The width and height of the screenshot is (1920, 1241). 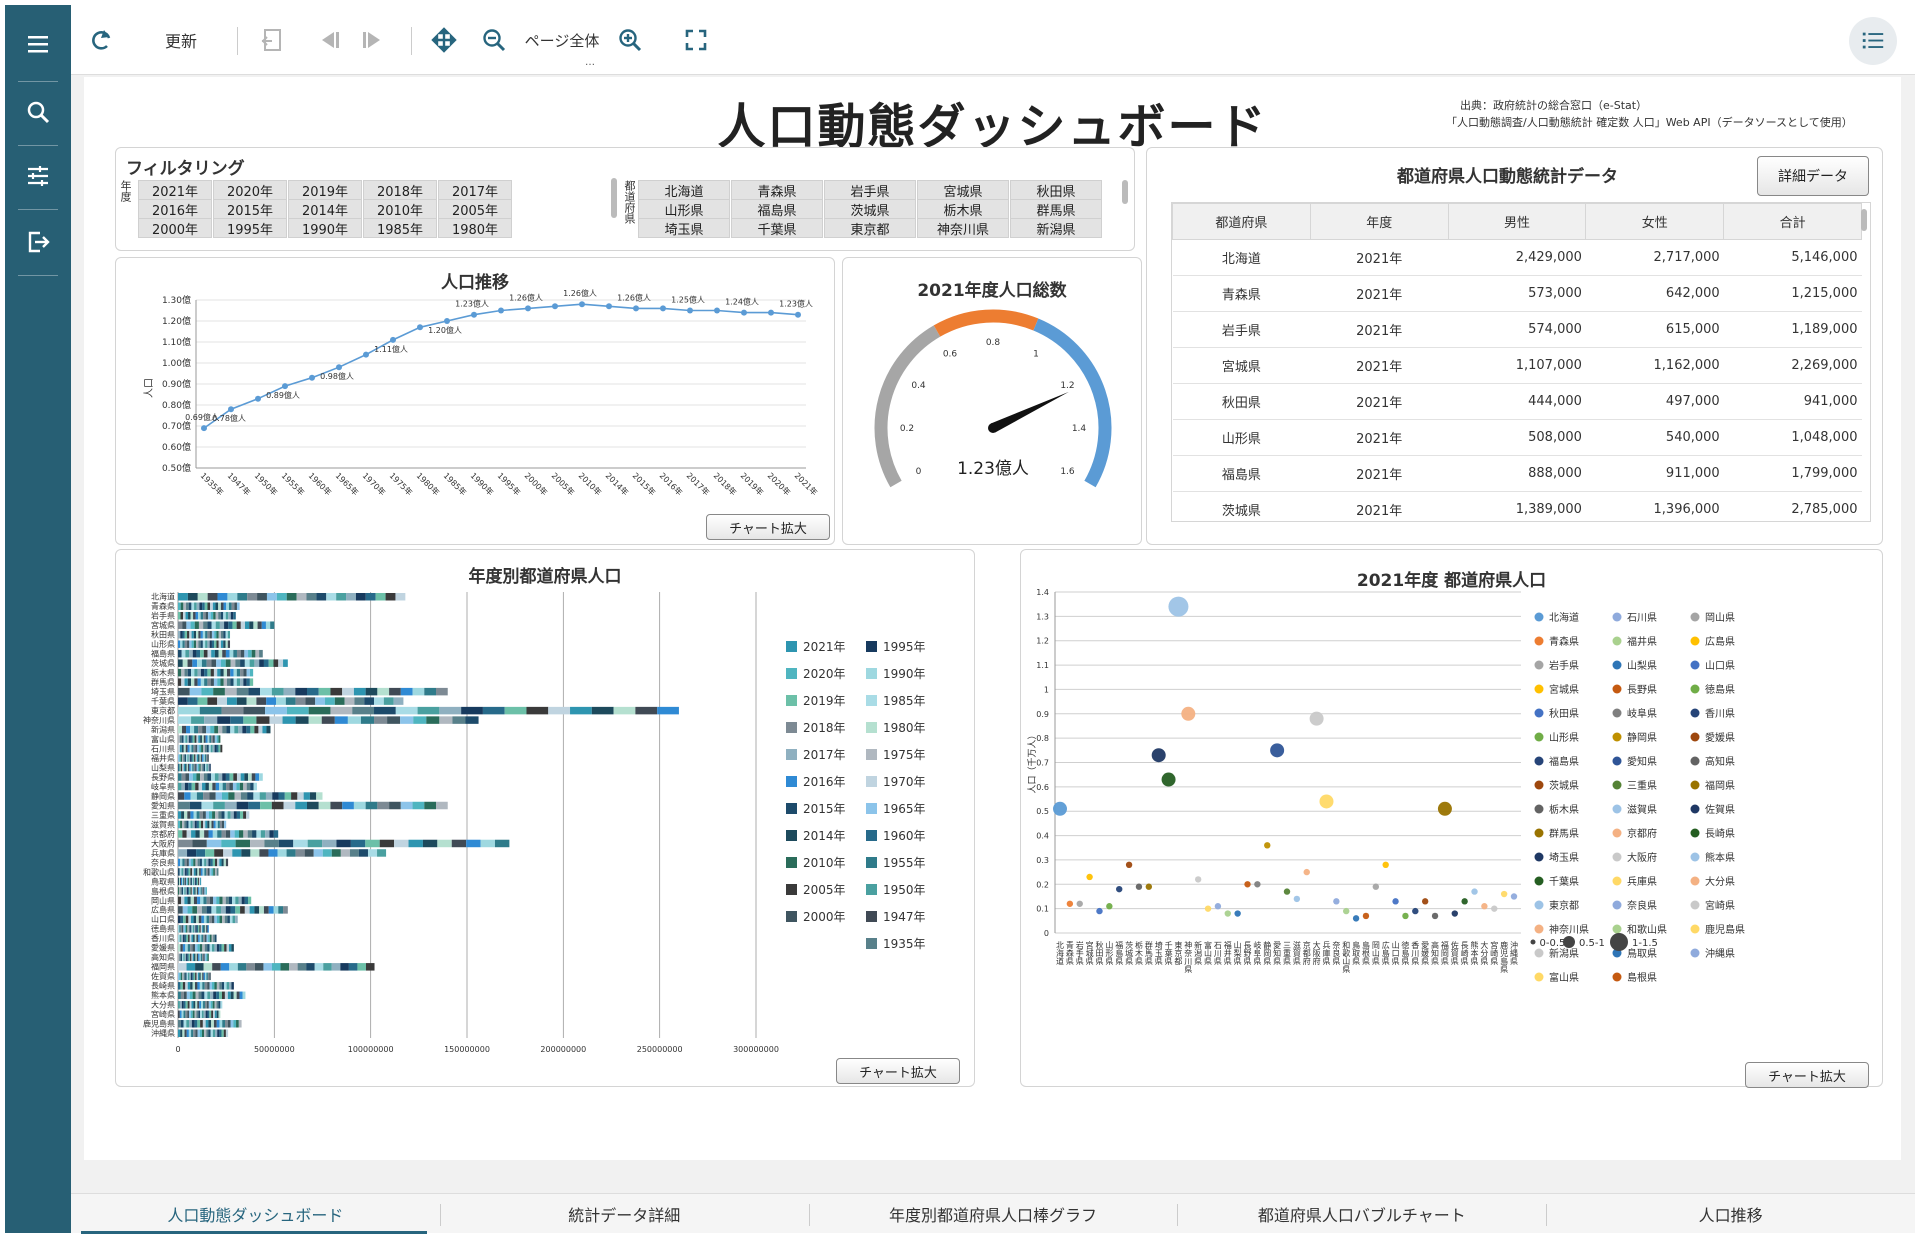 I want to click on bubble-legend-label: 山口県, so click(x=1720, y=666).